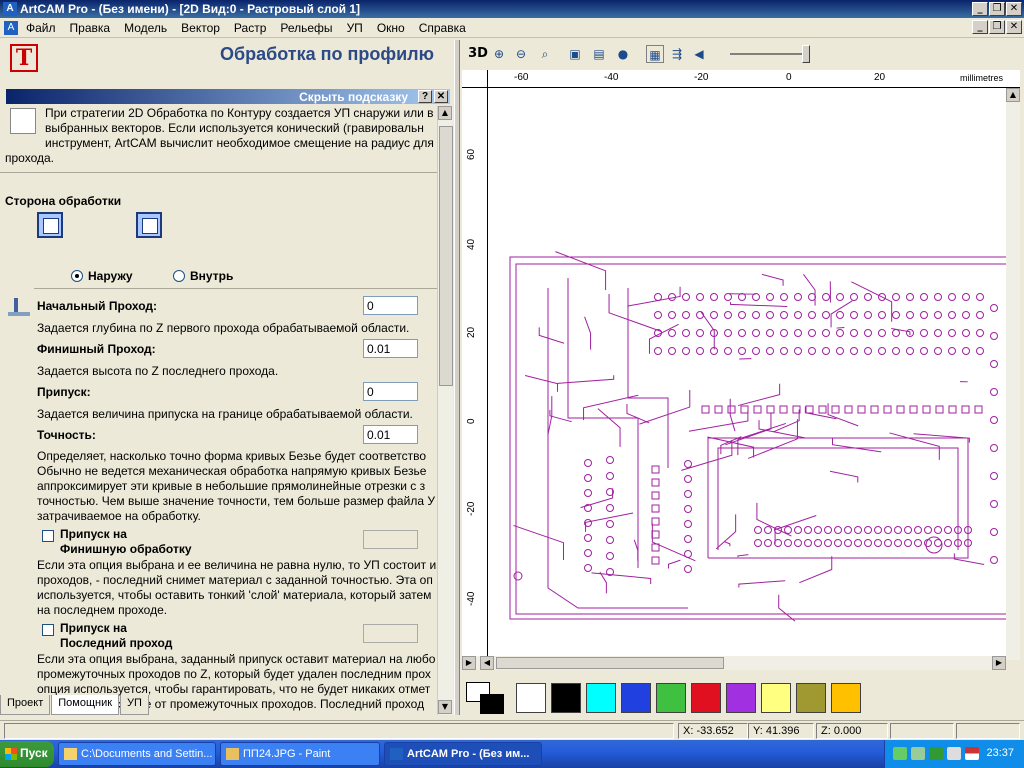  What do you see at coordinates (900, 753) in the screenshot?
I see `network-icon` at bounding box center [900, 753].